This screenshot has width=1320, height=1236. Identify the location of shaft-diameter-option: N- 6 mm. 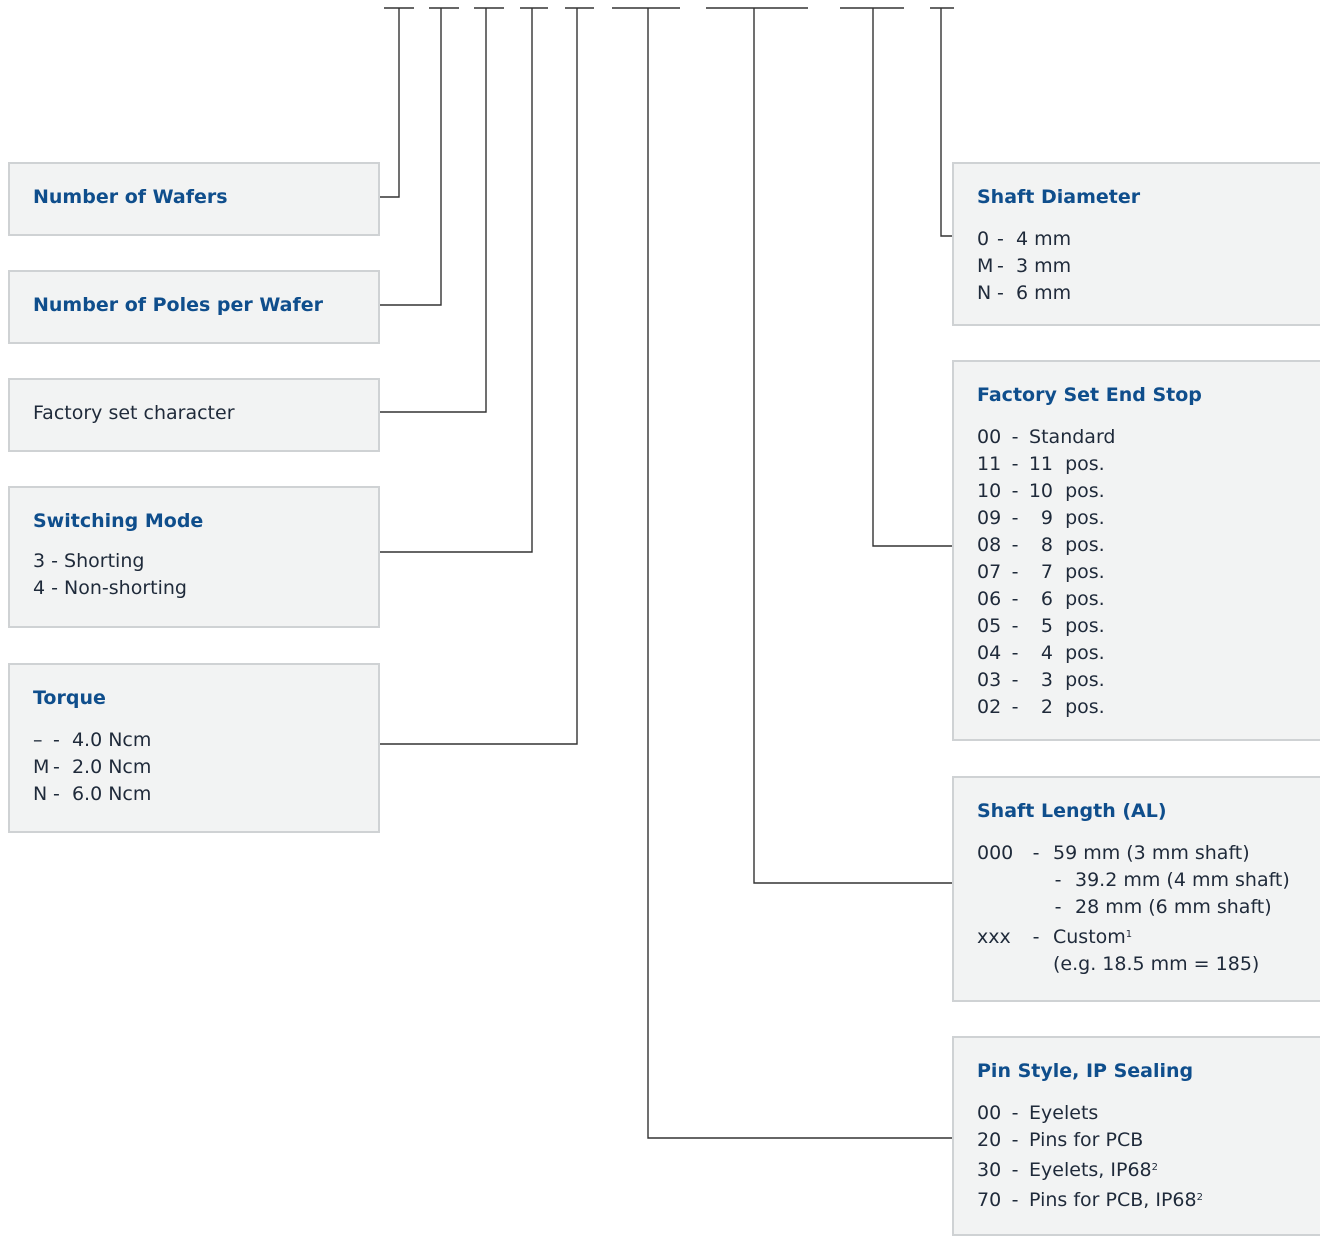
(1024, 293).